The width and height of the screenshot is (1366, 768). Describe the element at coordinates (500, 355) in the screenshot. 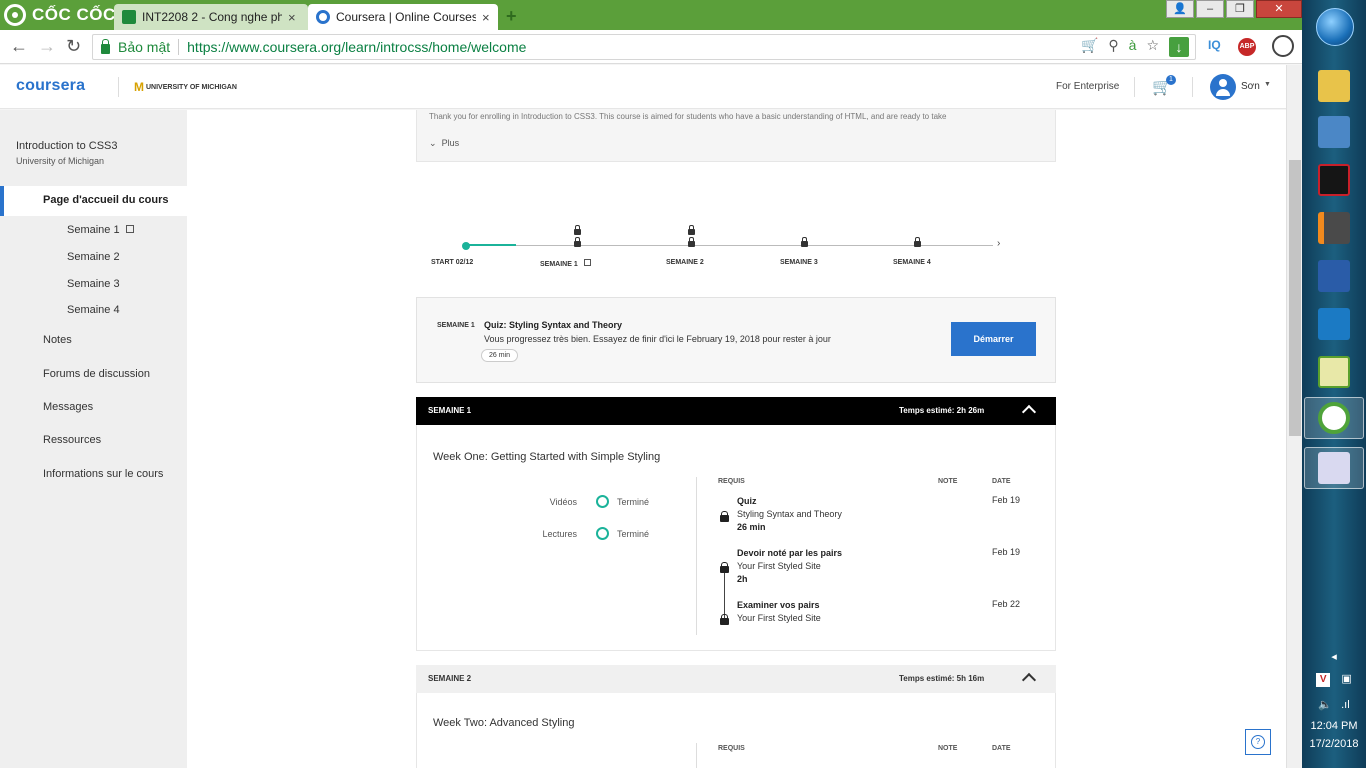

I see `duration-pill: 26 min` at that location.